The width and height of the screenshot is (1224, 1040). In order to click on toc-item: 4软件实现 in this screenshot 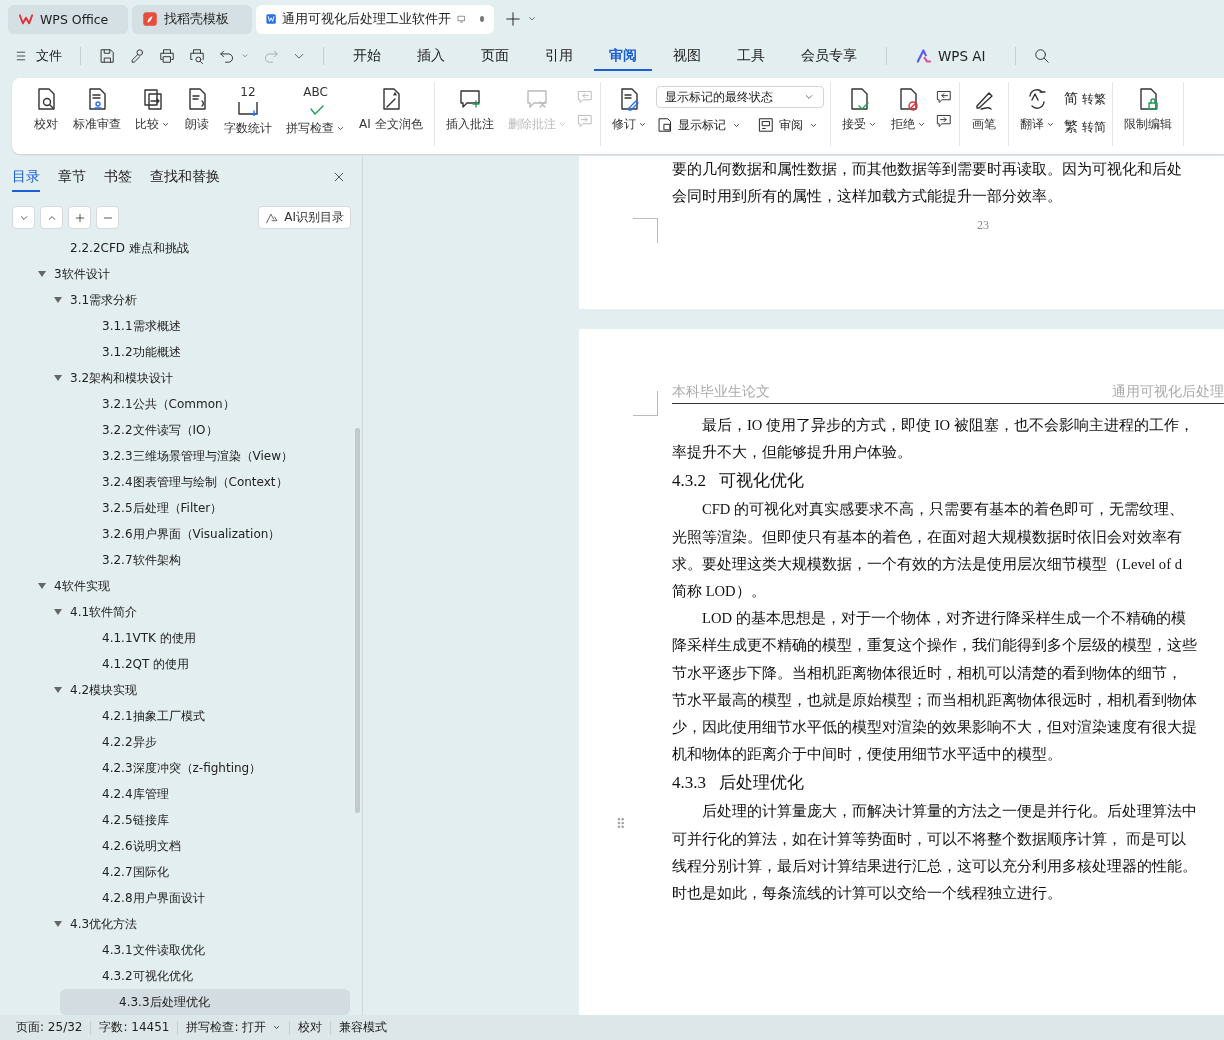, I will do `click(175, 586)`.